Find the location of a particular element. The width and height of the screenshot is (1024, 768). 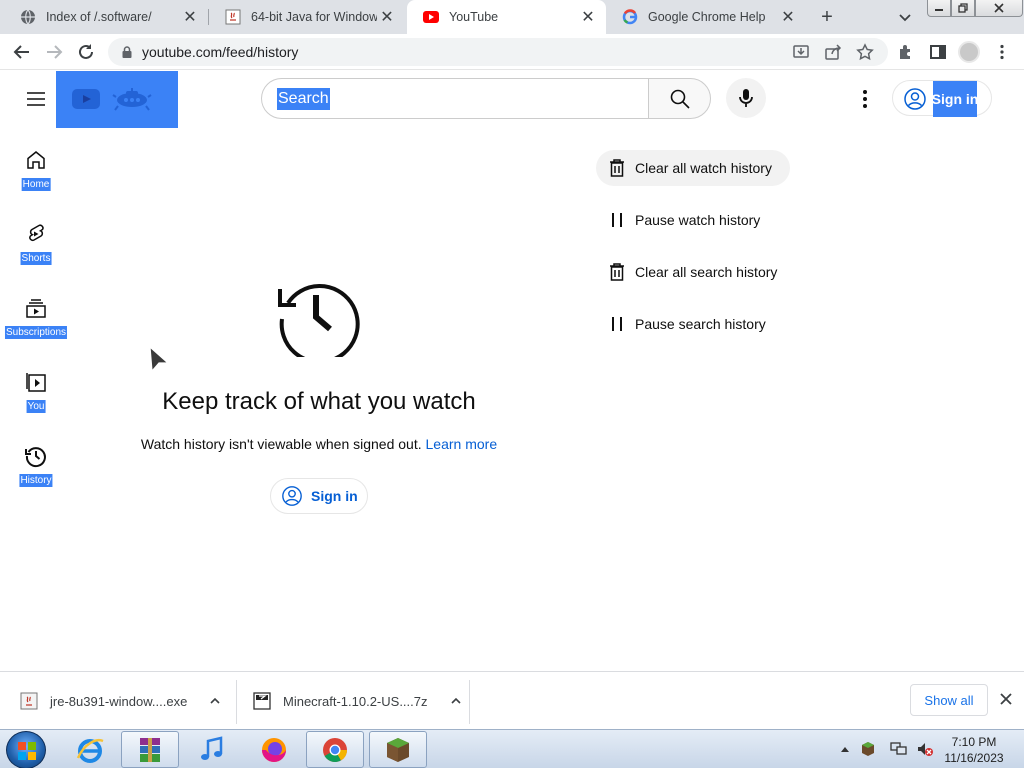

new-tab-button: + is located at coordinates (827, 17).